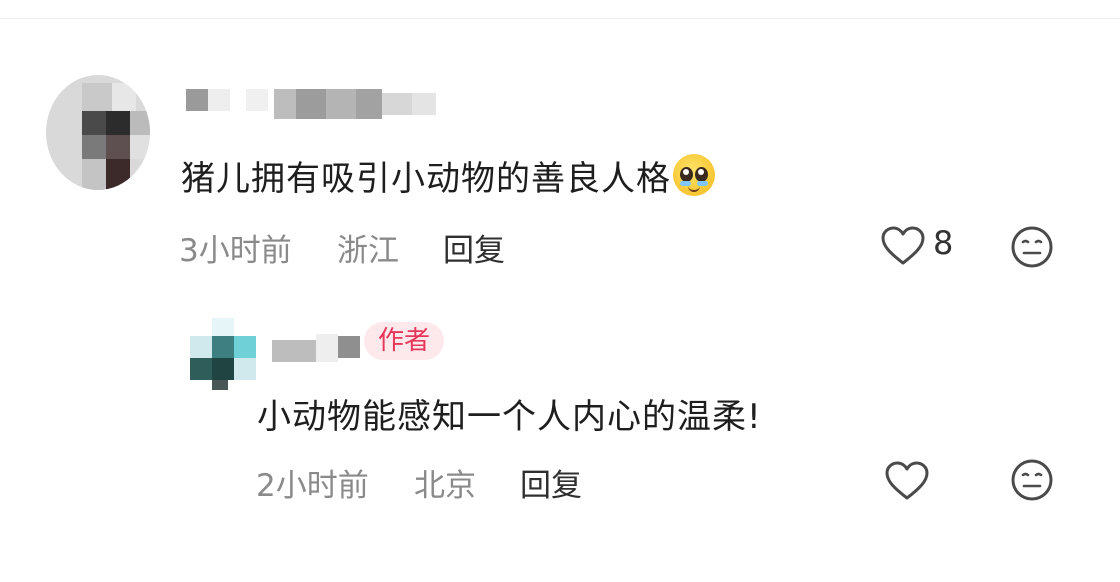  Describe the element at coordinates (509, 417) in the screenshot. I see `reply-text: 小动物能感知一个人内心的温柔!` at that location.